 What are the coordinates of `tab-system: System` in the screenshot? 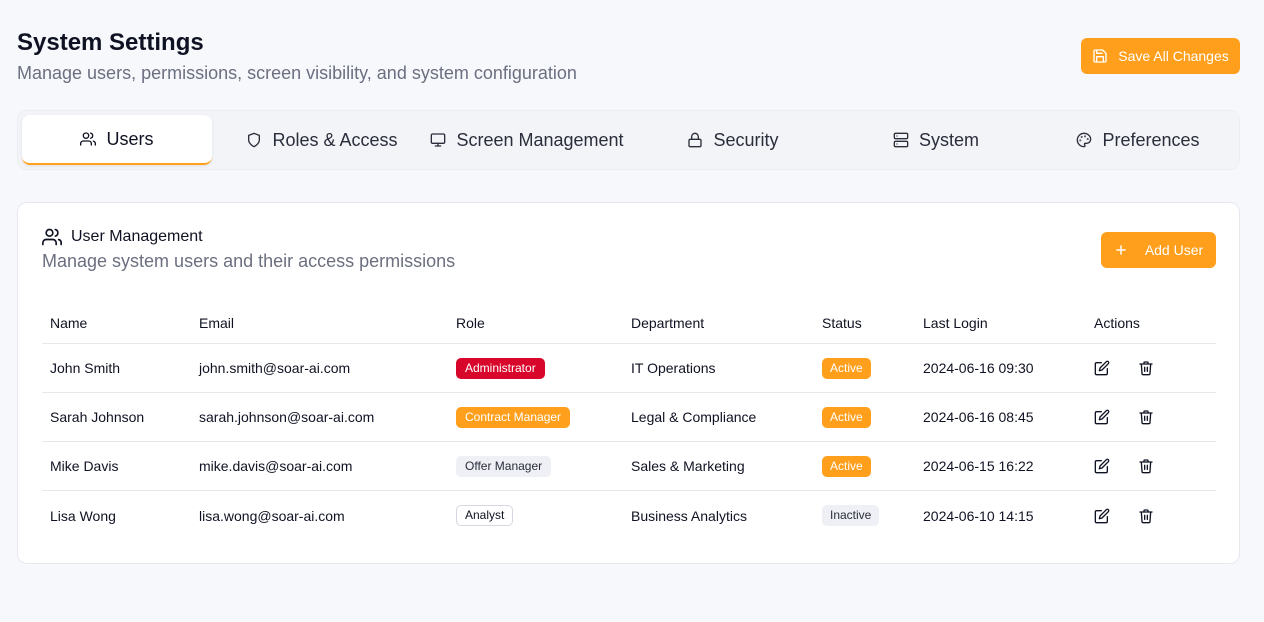 It's located at (936, 140).